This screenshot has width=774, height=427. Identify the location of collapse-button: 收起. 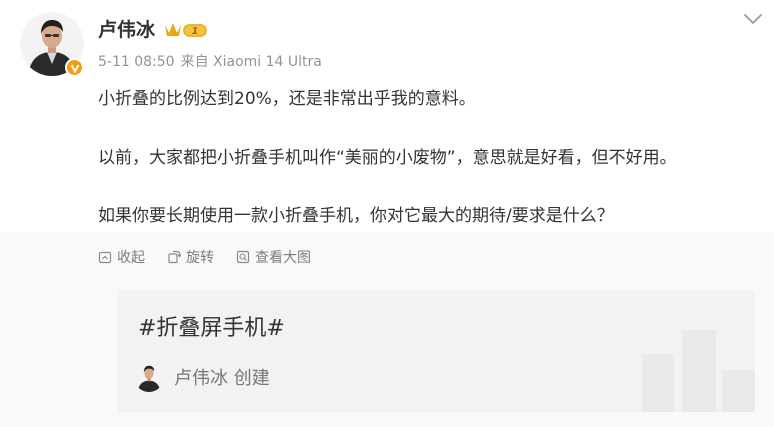
(121, 257).